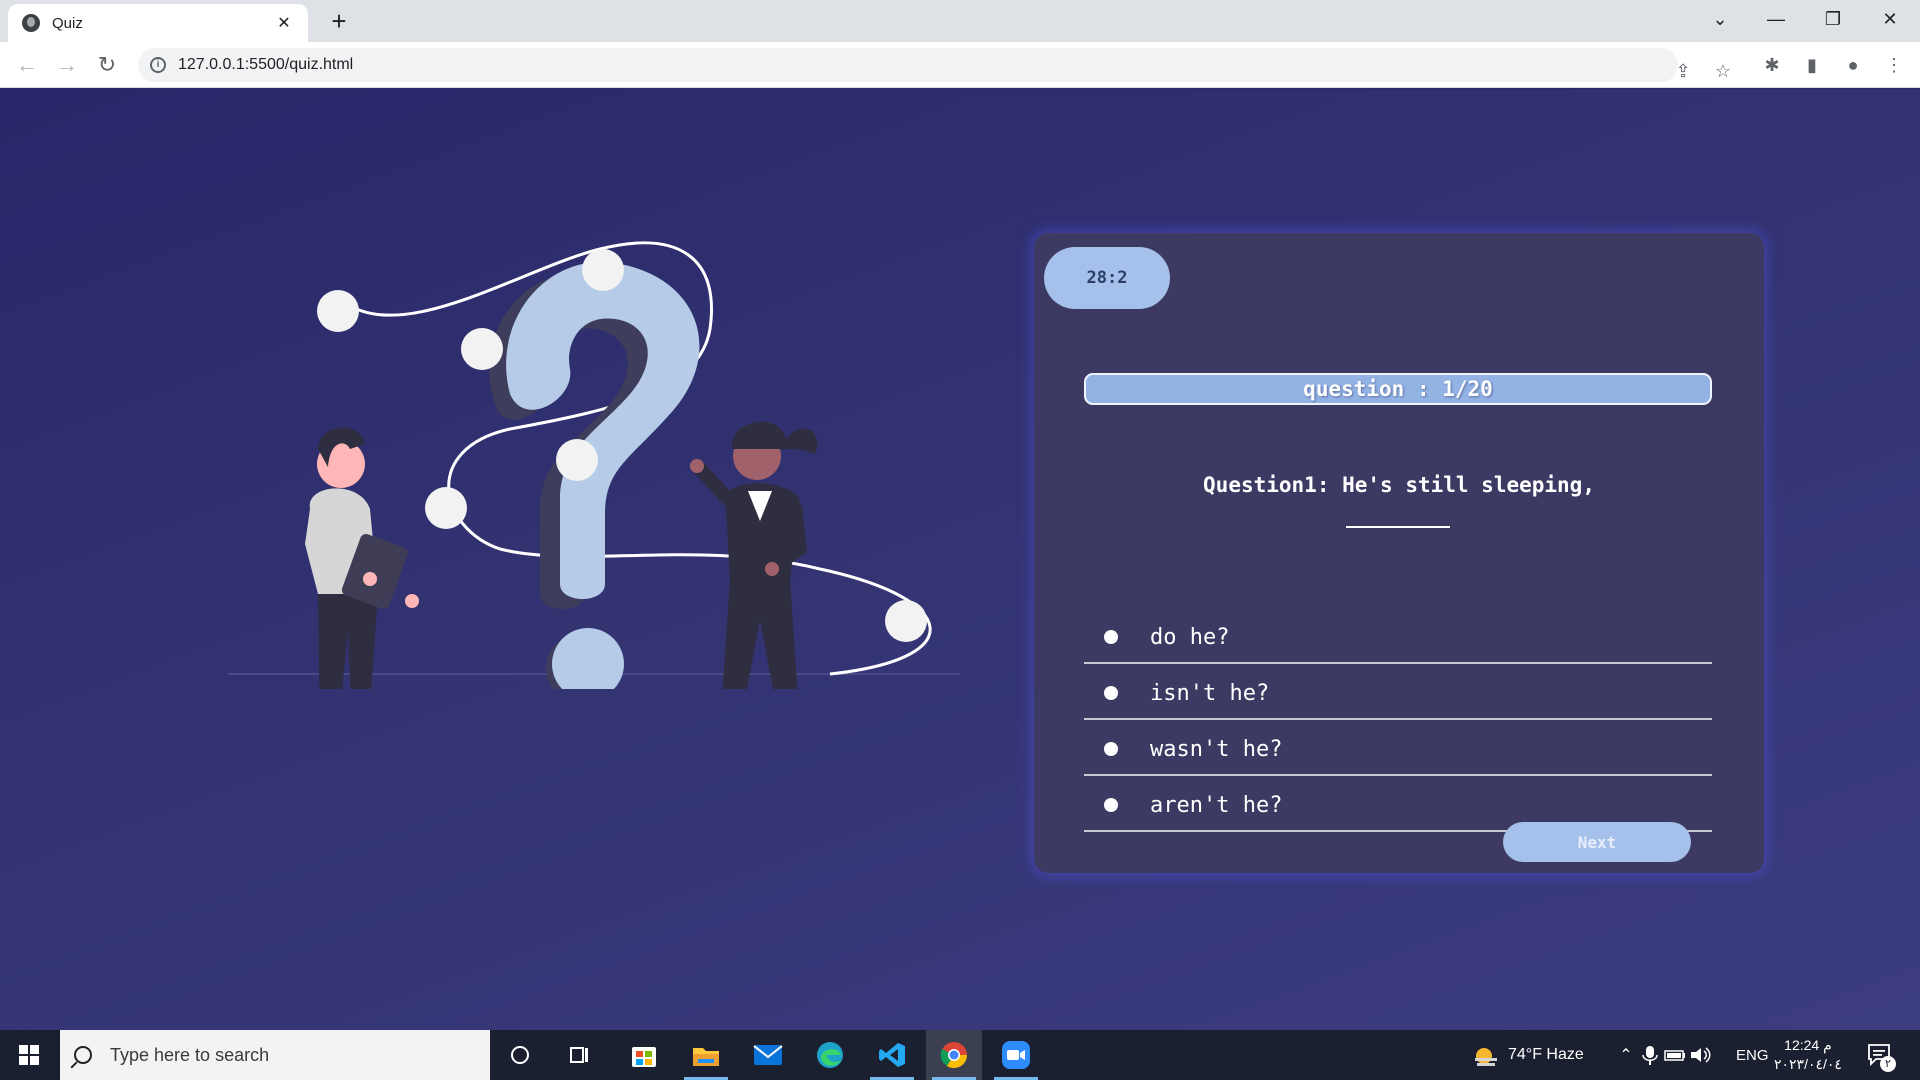 The width and height of the screenshot is (1920, 1080). I want to click on store-icon, so click(644, 1057).